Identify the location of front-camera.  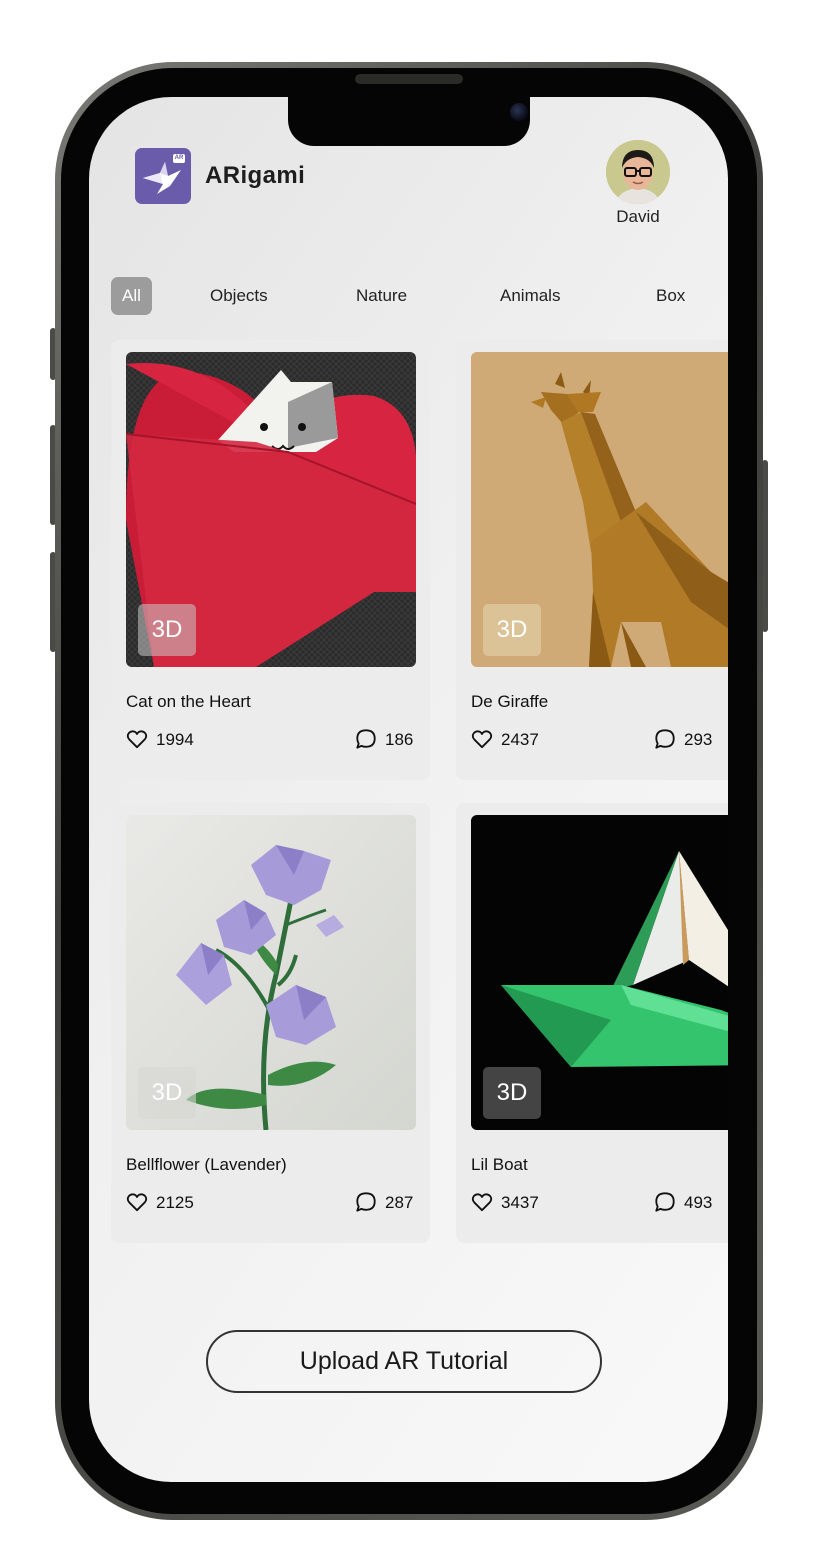
(519, 112).